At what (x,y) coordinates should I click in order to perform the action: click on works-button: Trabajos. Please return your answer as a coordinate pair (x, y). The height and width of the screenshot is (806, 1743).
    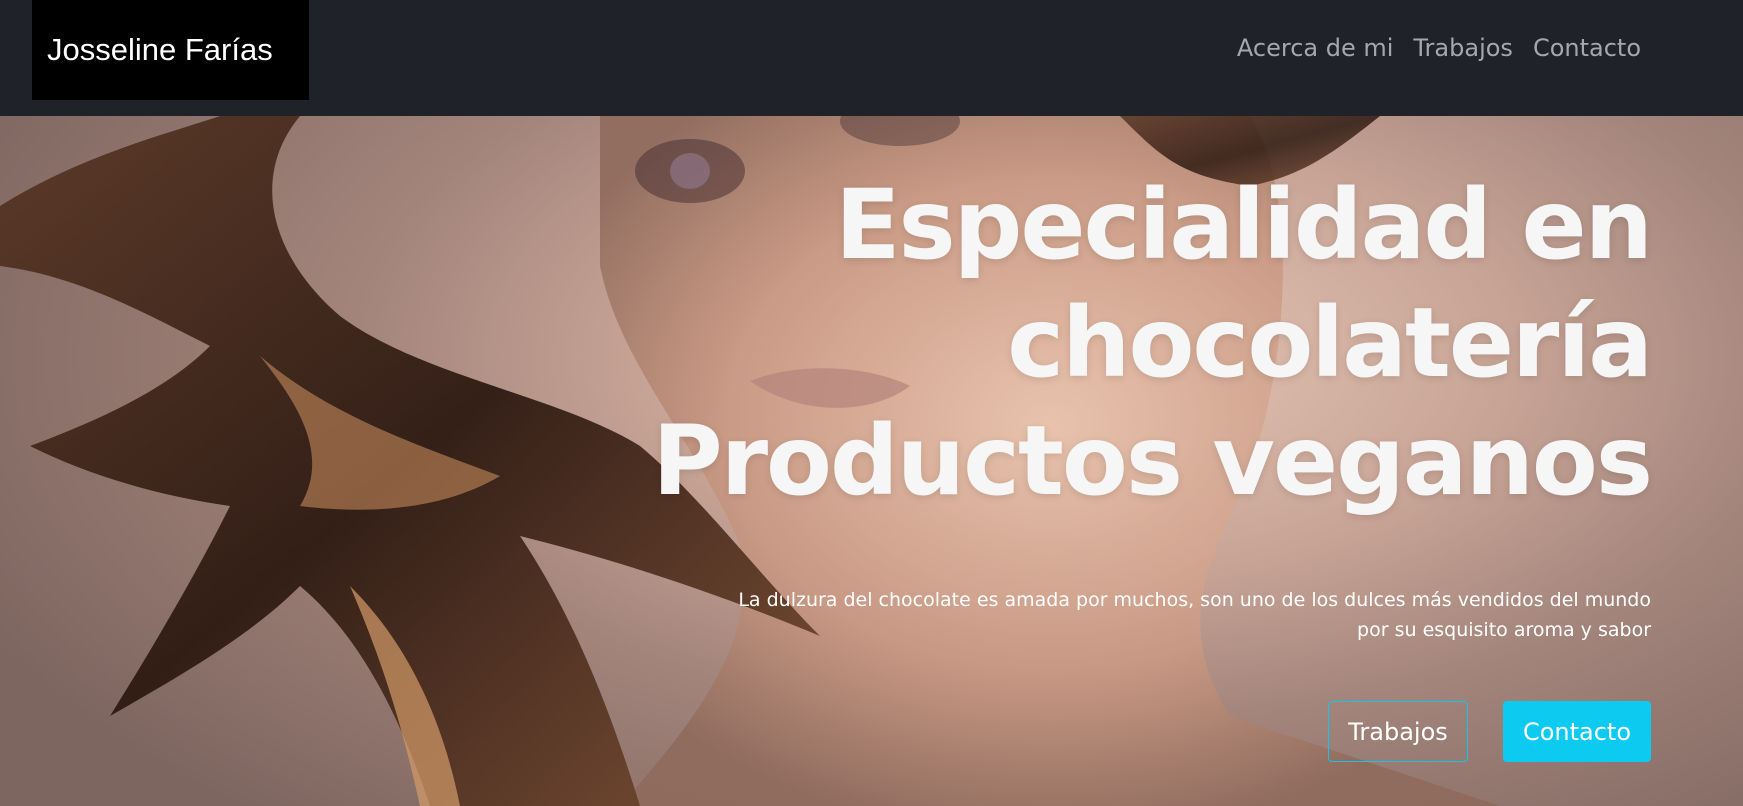
    Looking at the image, I should click on (1398, 731).